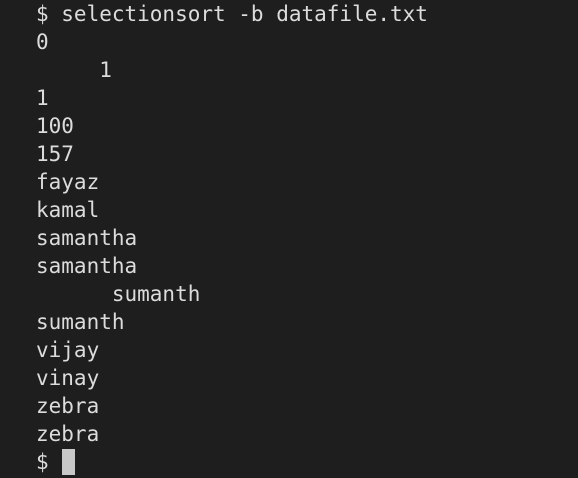 This screenshot has width=578, height=478. Describe the element at coordinates (55, 126) in the screenshot. I see `output-line: 100` at that location.